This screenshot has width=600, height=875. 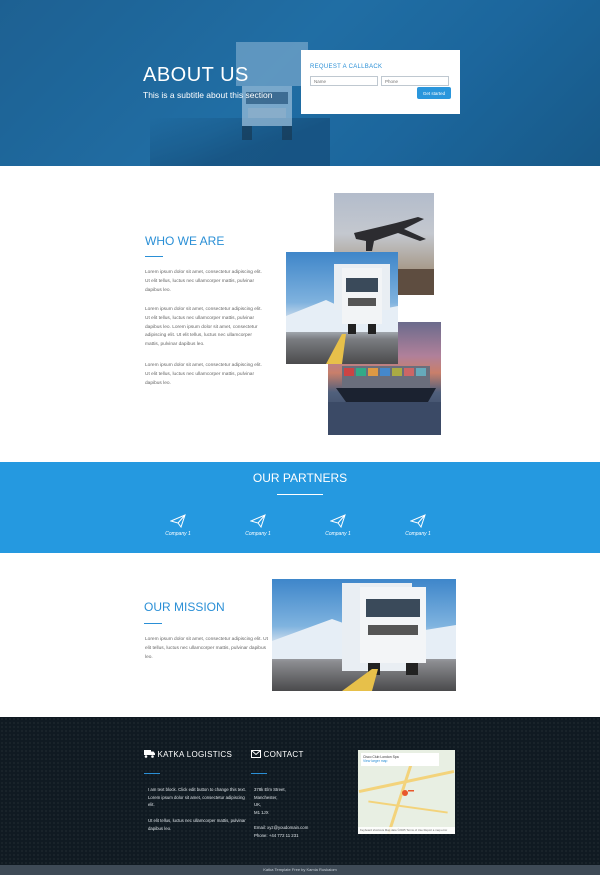 I want to click on company-logo-3: Company 1, so click(x=338, y=525).